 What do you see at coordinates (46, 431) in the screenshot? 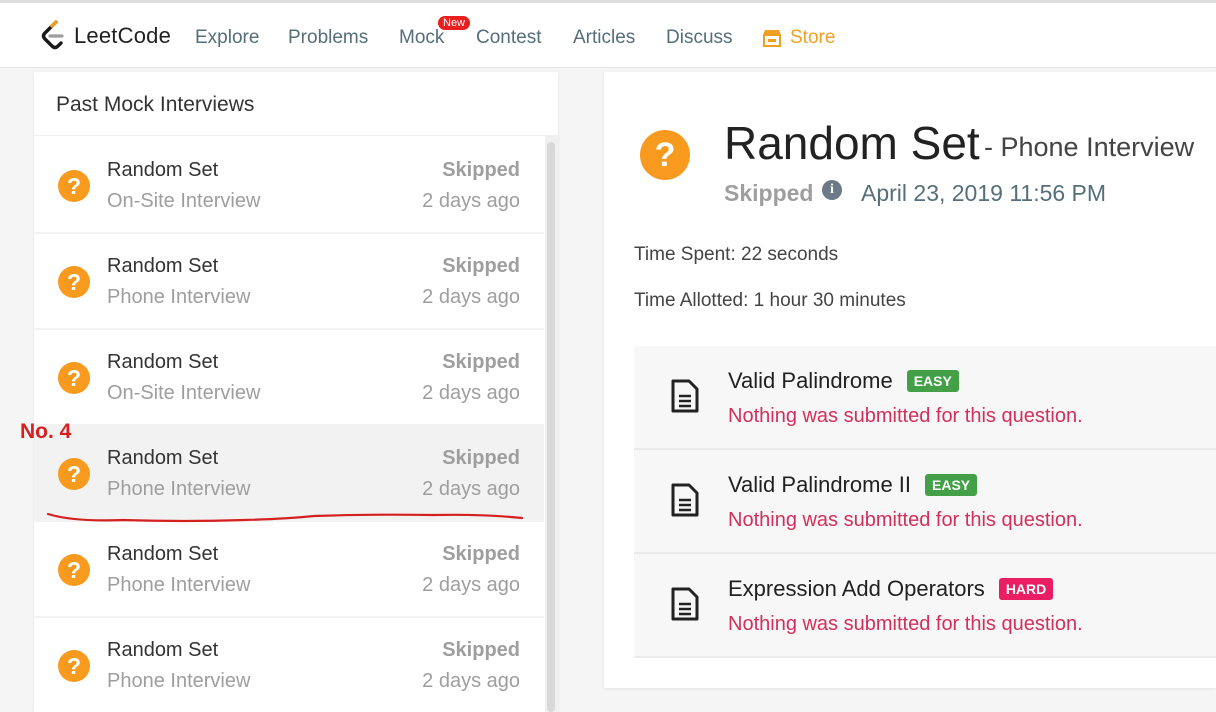
I see `annotation-label: No. 4` at bounding box center [46, 431].